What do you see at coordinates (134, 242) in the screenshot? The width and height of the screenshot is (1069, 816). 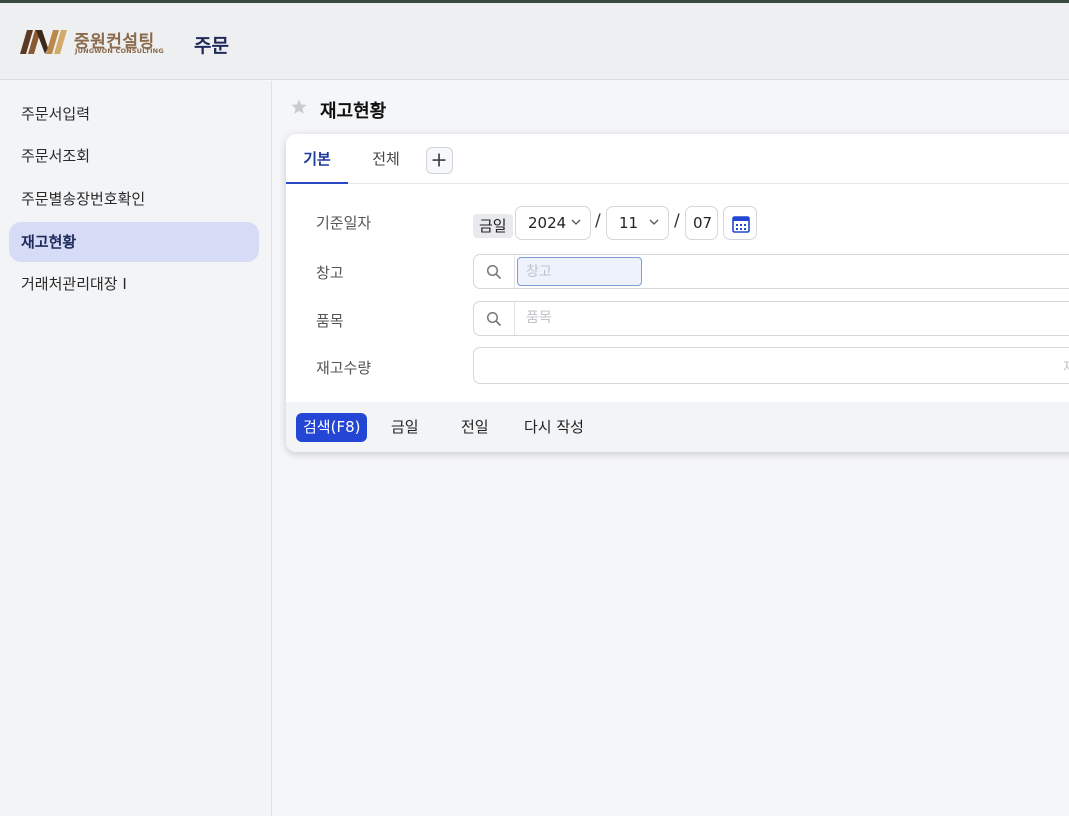 I see `sidebar-item-inventory: 재고현황` at bounding box center [134, 242].